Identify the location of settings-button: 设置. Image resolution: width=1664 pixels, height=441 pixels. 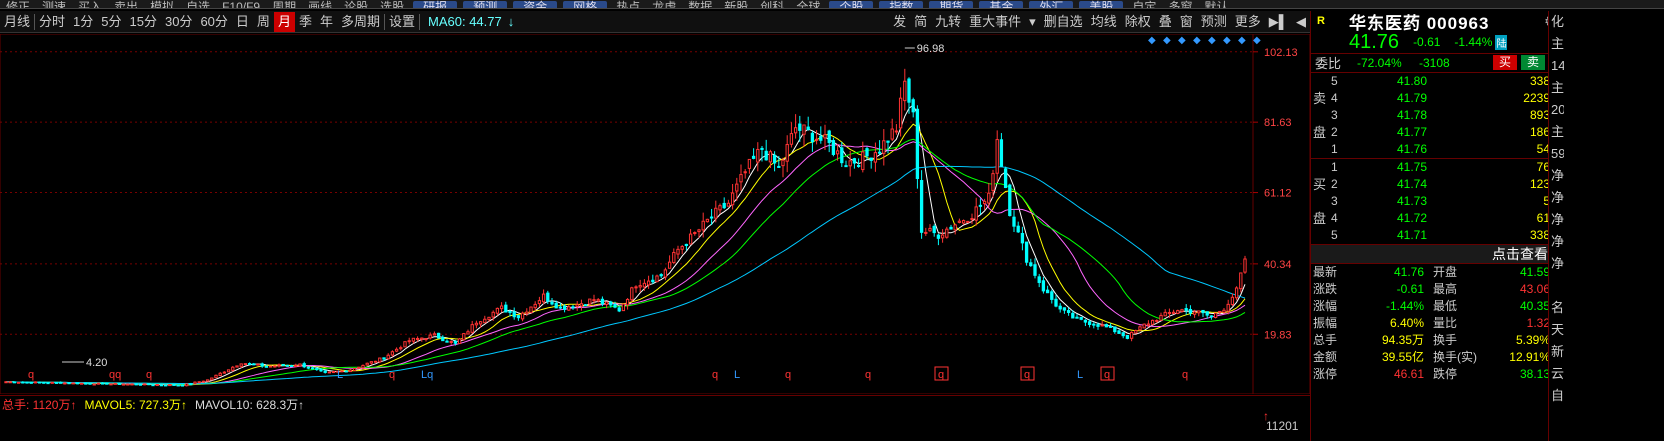
(402, 22).